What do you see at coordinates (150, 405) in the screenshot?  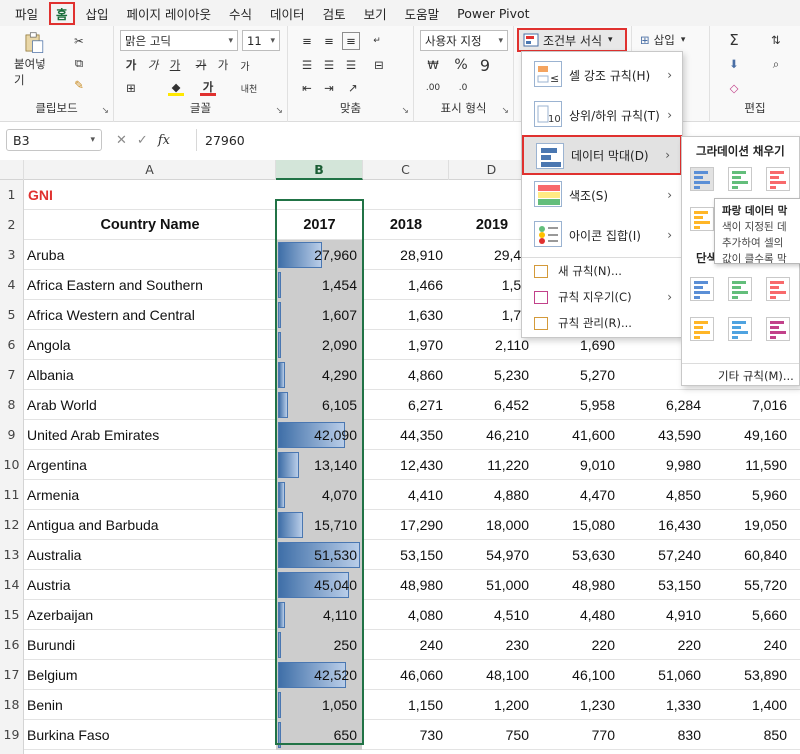 I see `cell-a: Arab World` at bounding box center [150, 405].